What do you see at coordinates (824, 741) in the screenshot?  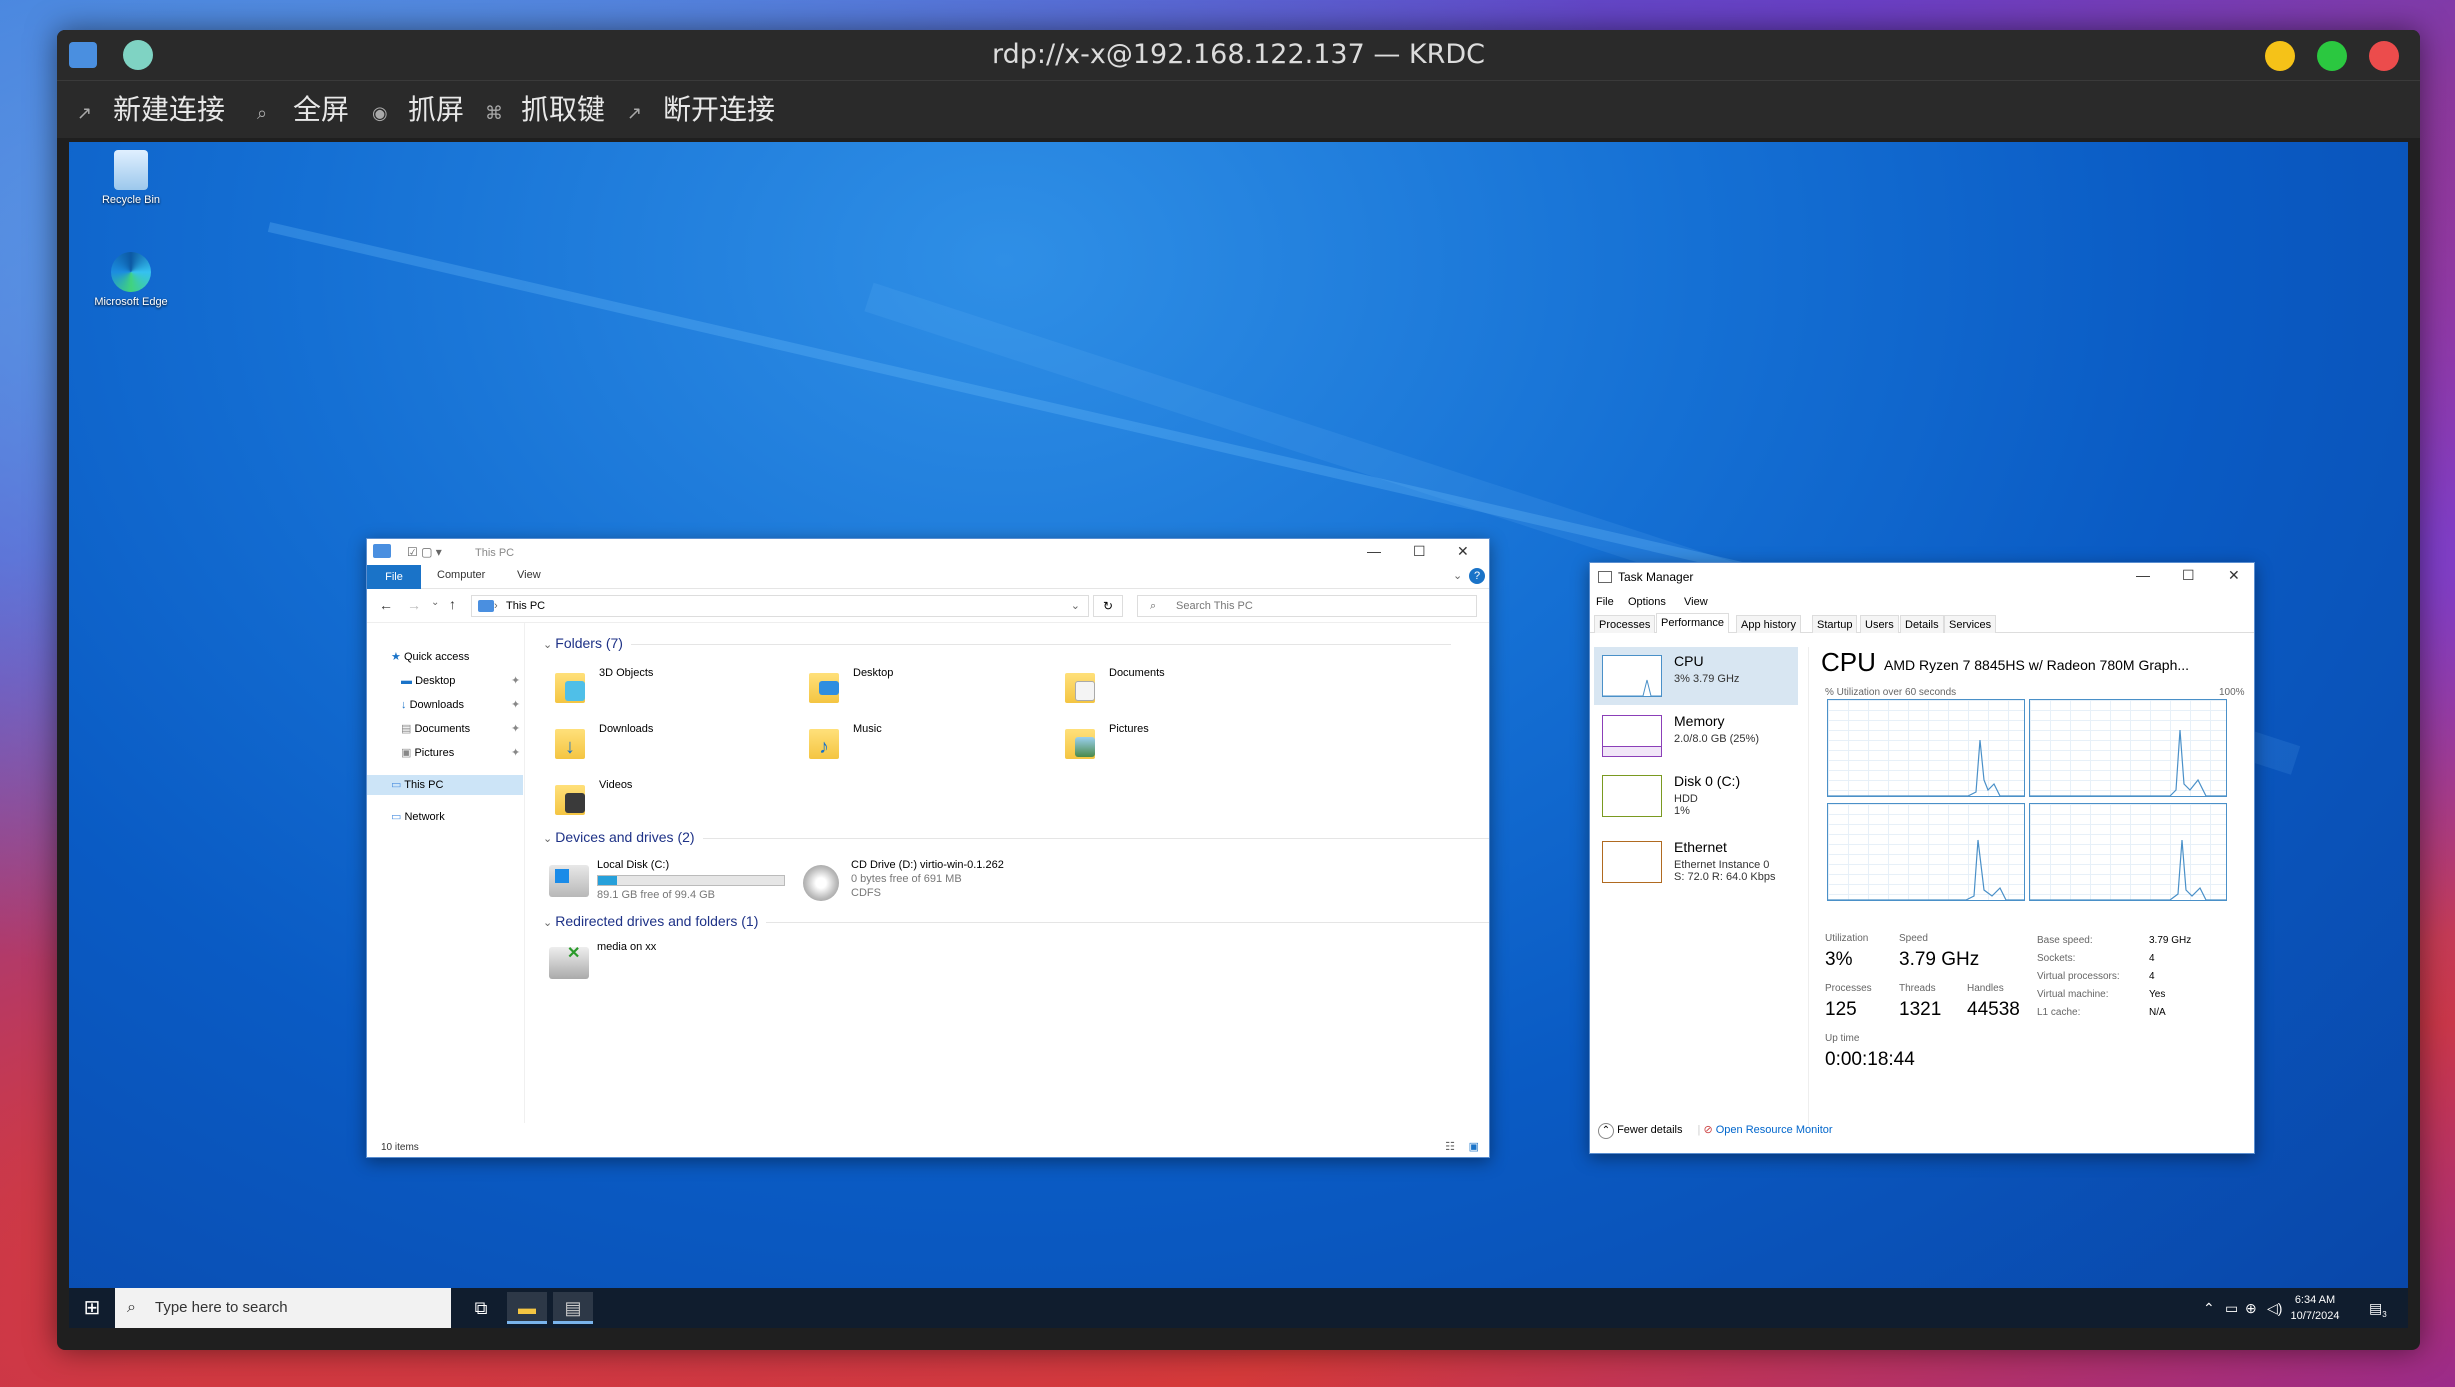 I see `folder-icon: ♪` at bounding box center [824, 741].